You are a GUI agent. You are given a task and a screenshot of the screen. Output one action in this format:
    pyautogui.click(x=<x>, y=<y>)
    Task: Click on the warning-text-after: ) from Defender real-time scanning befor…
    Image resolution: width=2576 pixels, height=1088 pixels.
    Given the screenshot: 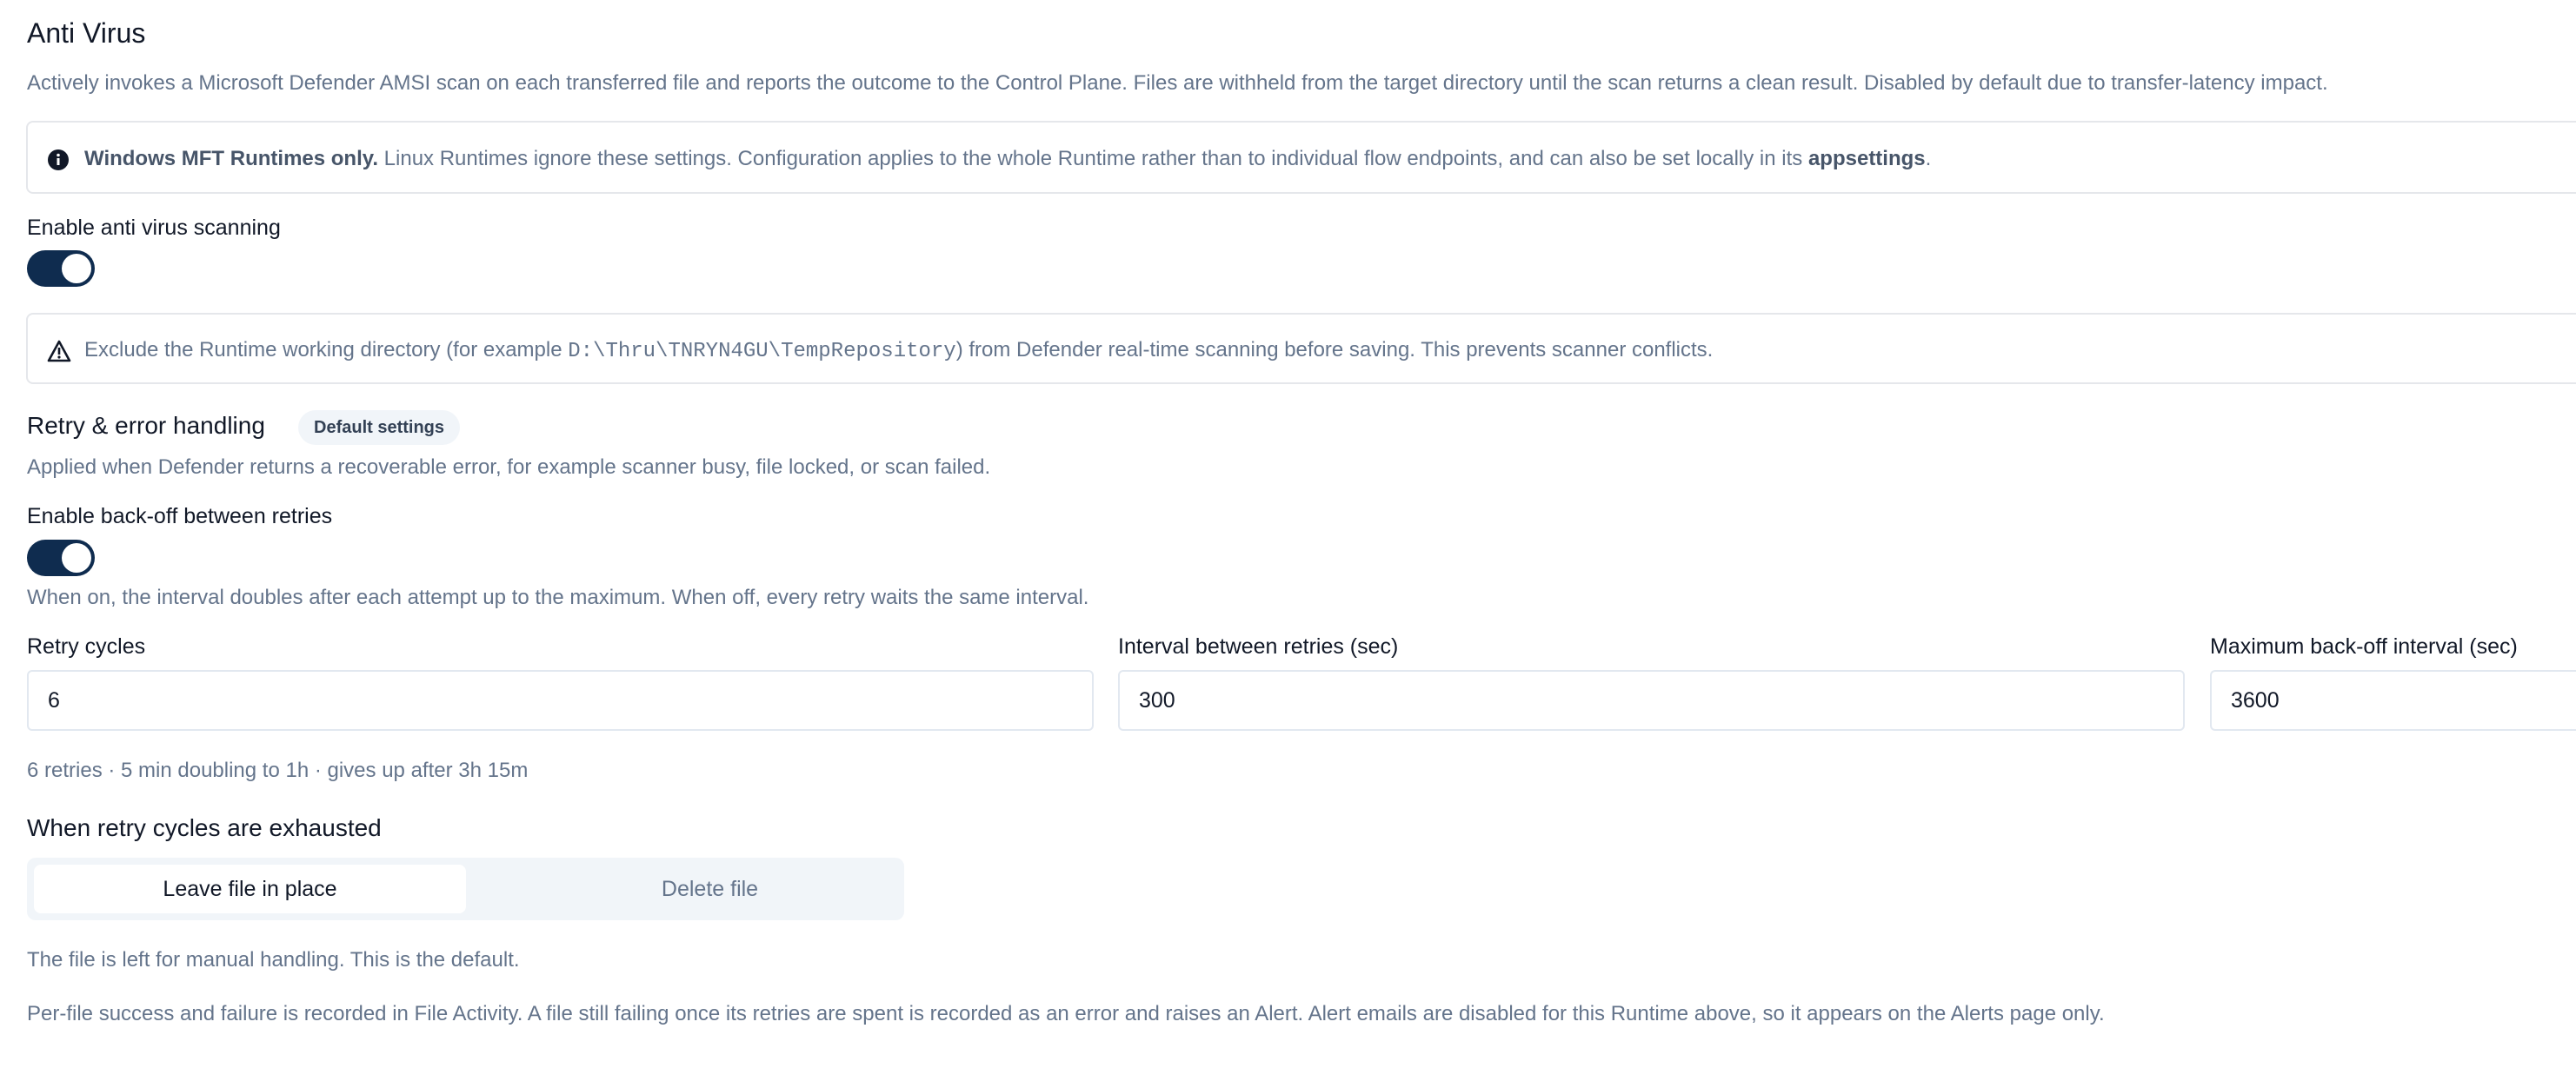 What is the action you would take?
    pyautogui.click(x=1334, y=350)
    